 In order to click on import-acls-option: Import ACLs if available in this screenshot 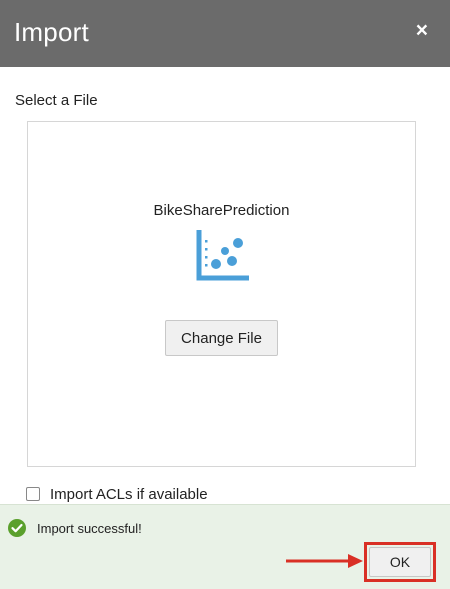, I will do `click(117, 494)`.